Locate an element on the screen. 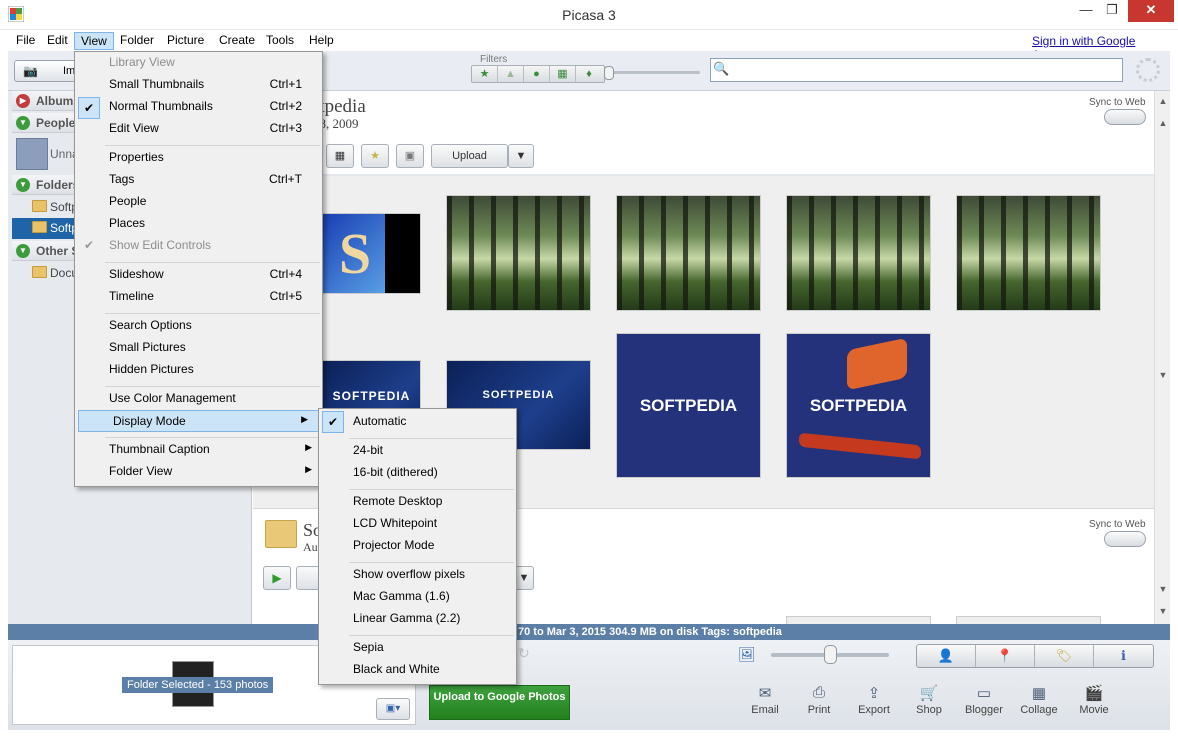 This screenshot has width=1178, height=737. collapse-arrow-icon: ▶ is located at coordinates (23, 101).